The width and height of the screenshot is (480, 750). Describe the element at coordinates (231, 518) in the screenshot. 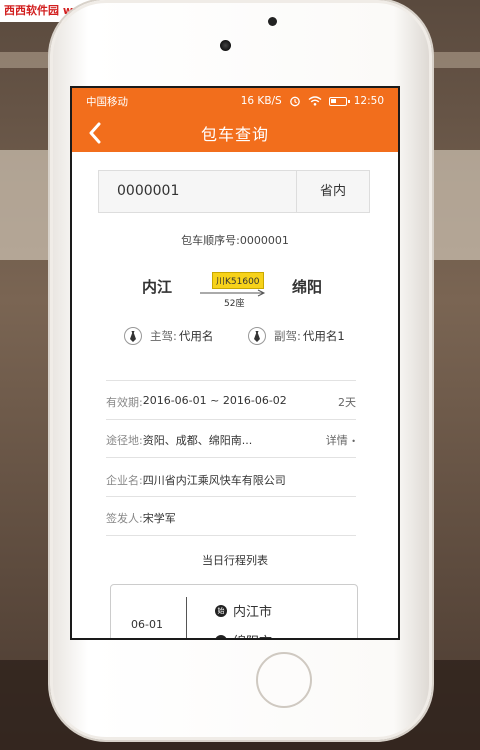

I see `issuer-row: 签发人: 宋学军` at that location.